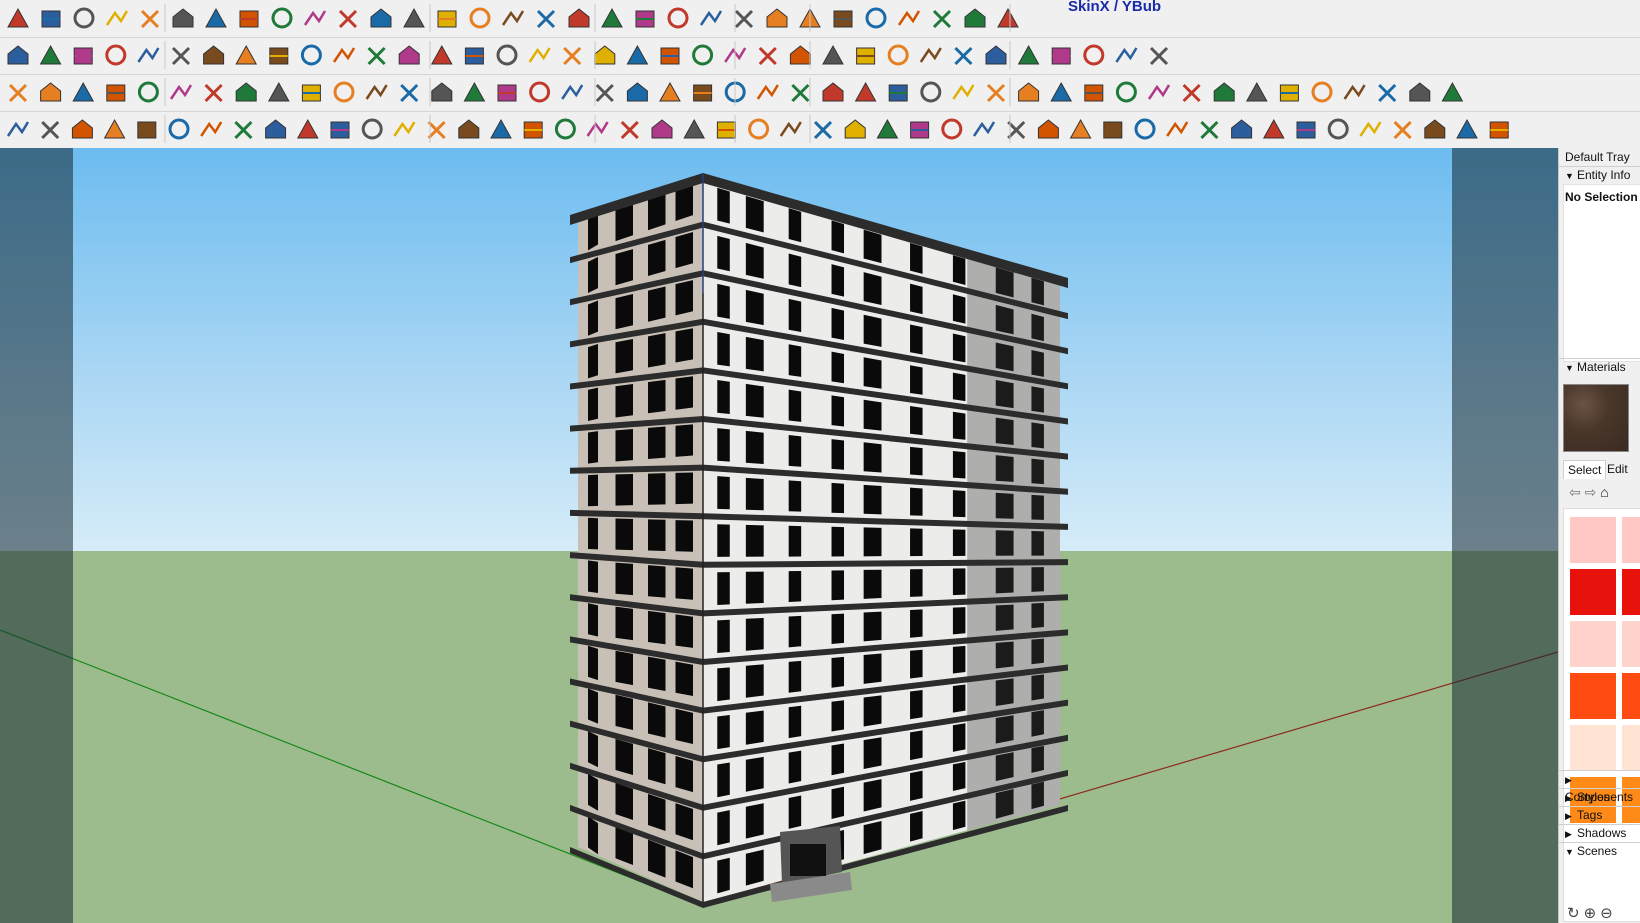 This screenshot has width=1640, height=923. Describe the element at coordinates (1575, 492) in the screenshot. I see `back-arrow-icon: ⇦` at that location.